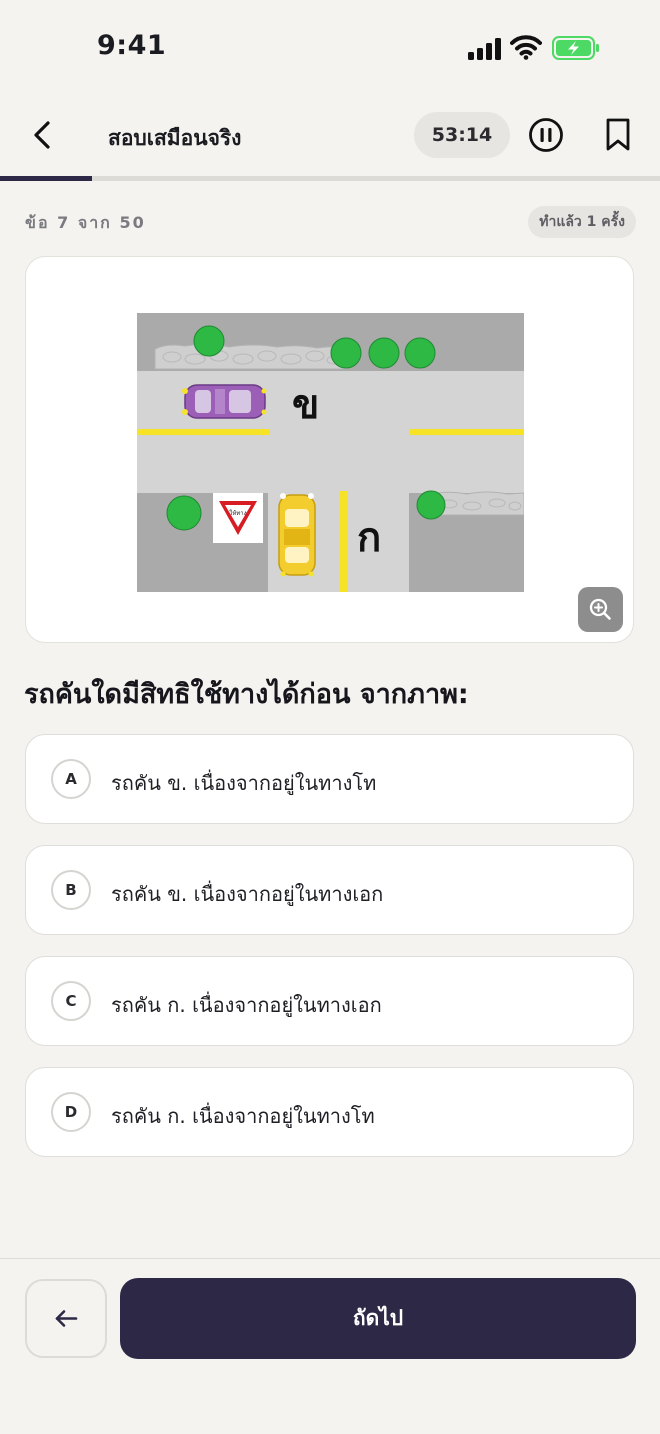  I want to click on wifi-icon, so click(526, 47).